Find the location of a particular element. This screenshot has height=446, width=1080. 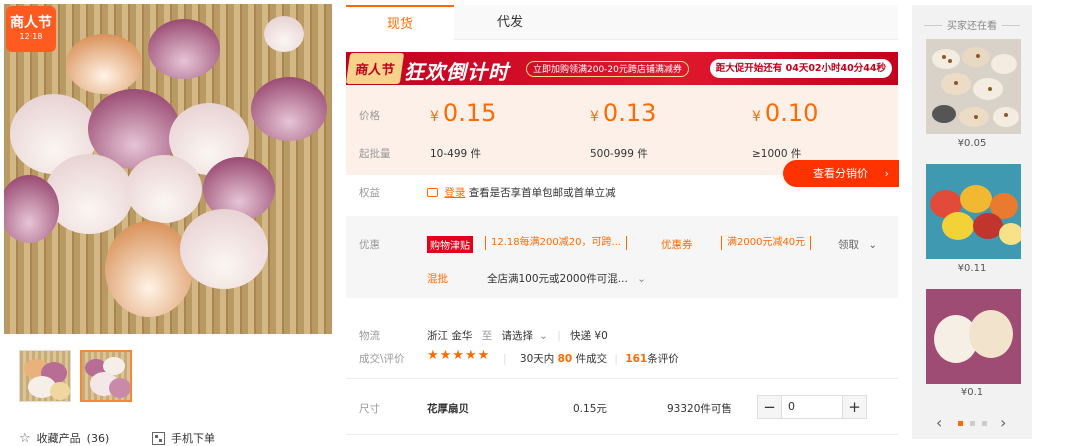

claim-button: 领取 ⌄ is located at coordinates (857, 244).